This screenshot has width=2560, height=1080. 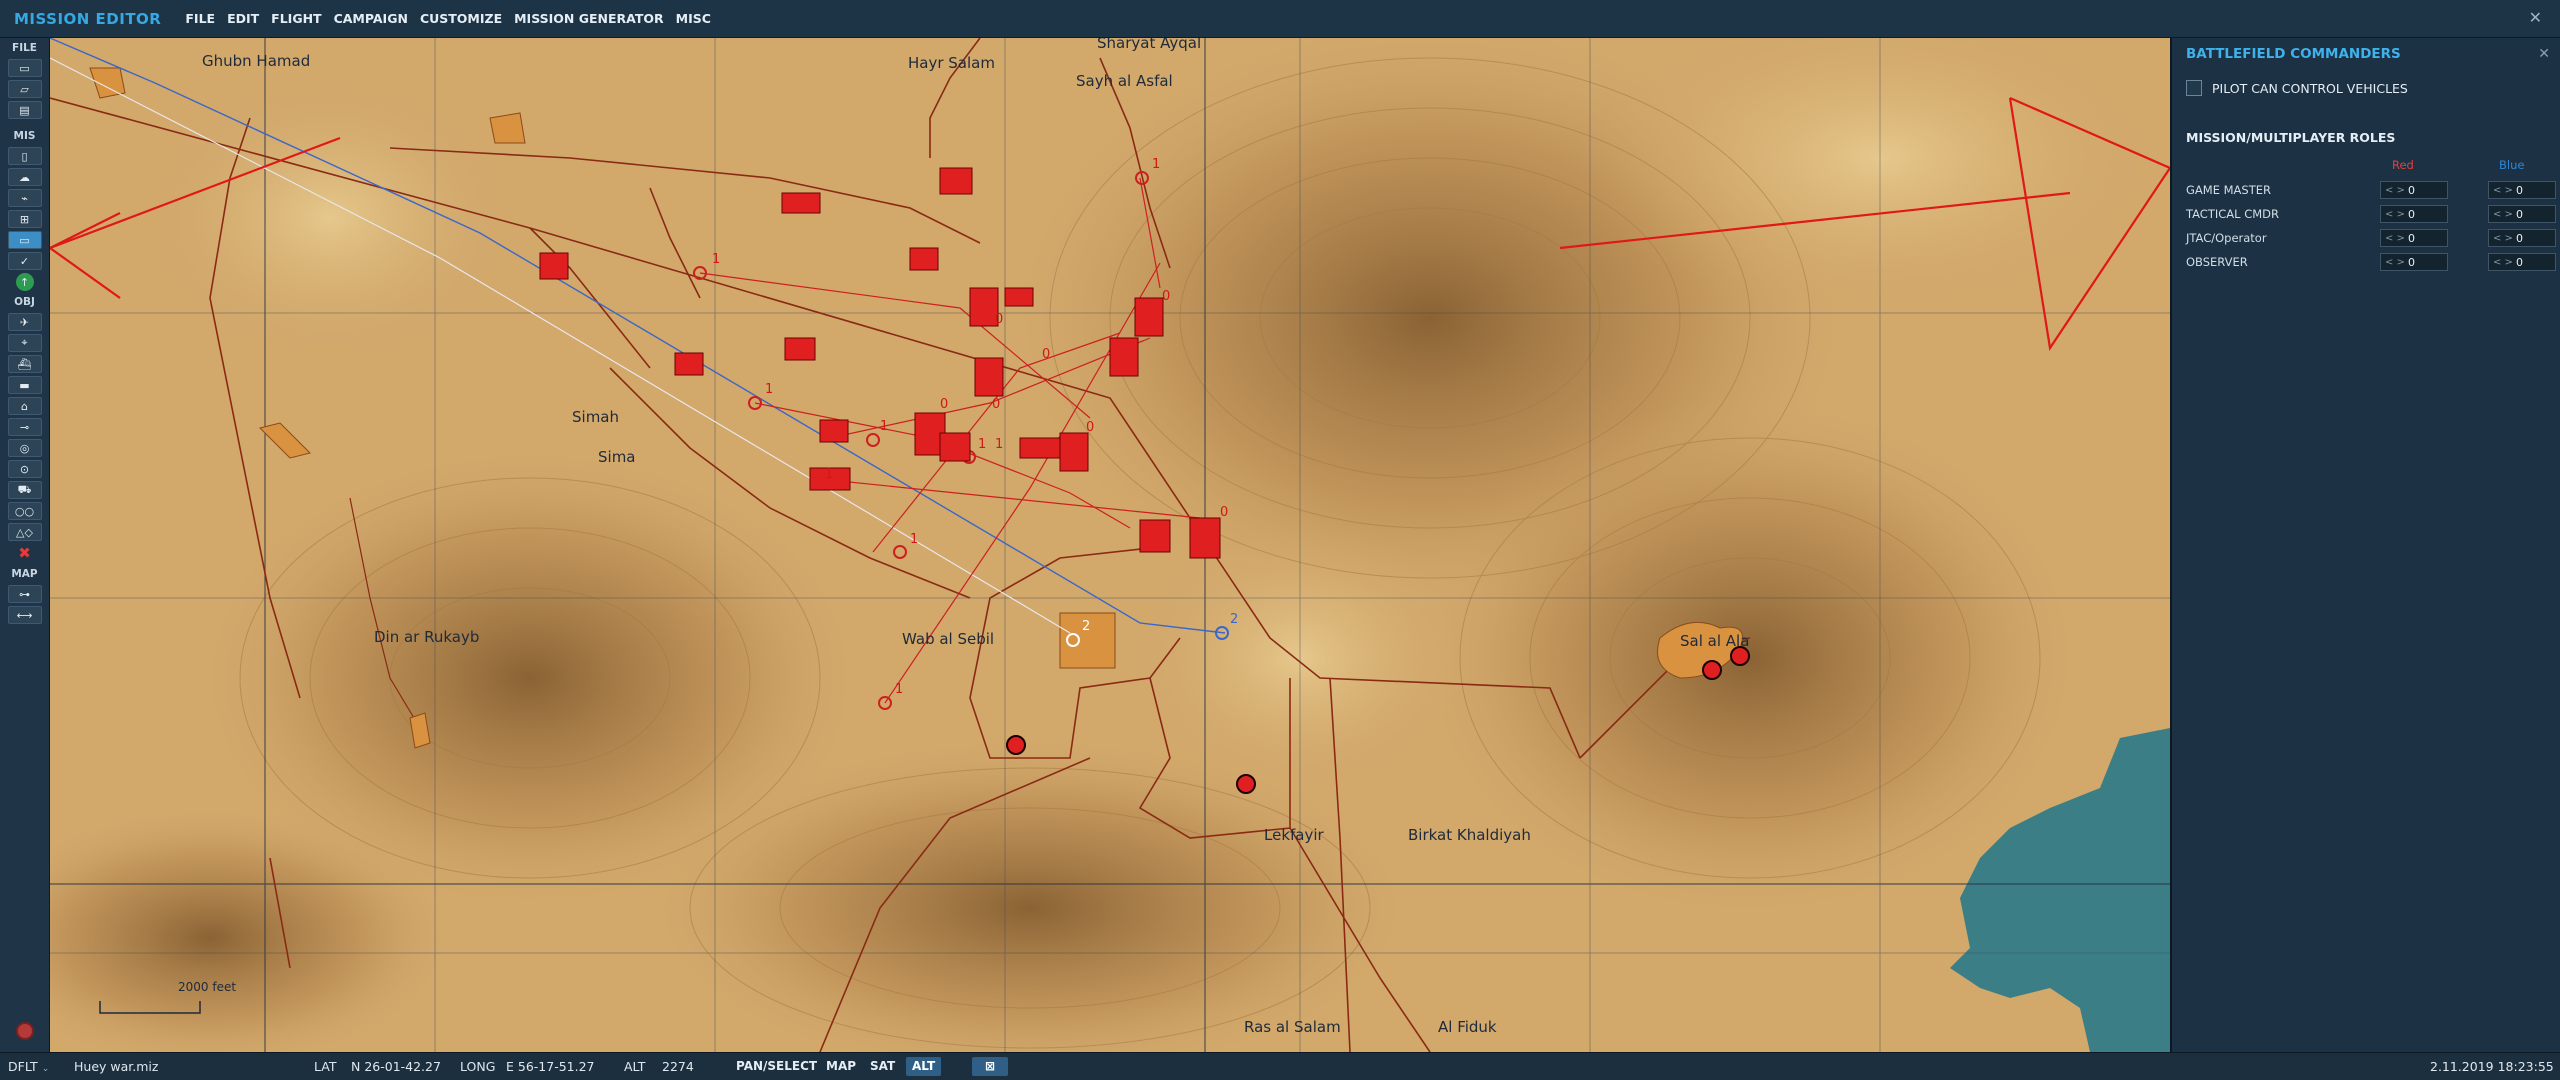 What do you see at coordinates (25, 553) in the screenshot?
I see `delete-icon: ✖` at bounding box center [25, 553].